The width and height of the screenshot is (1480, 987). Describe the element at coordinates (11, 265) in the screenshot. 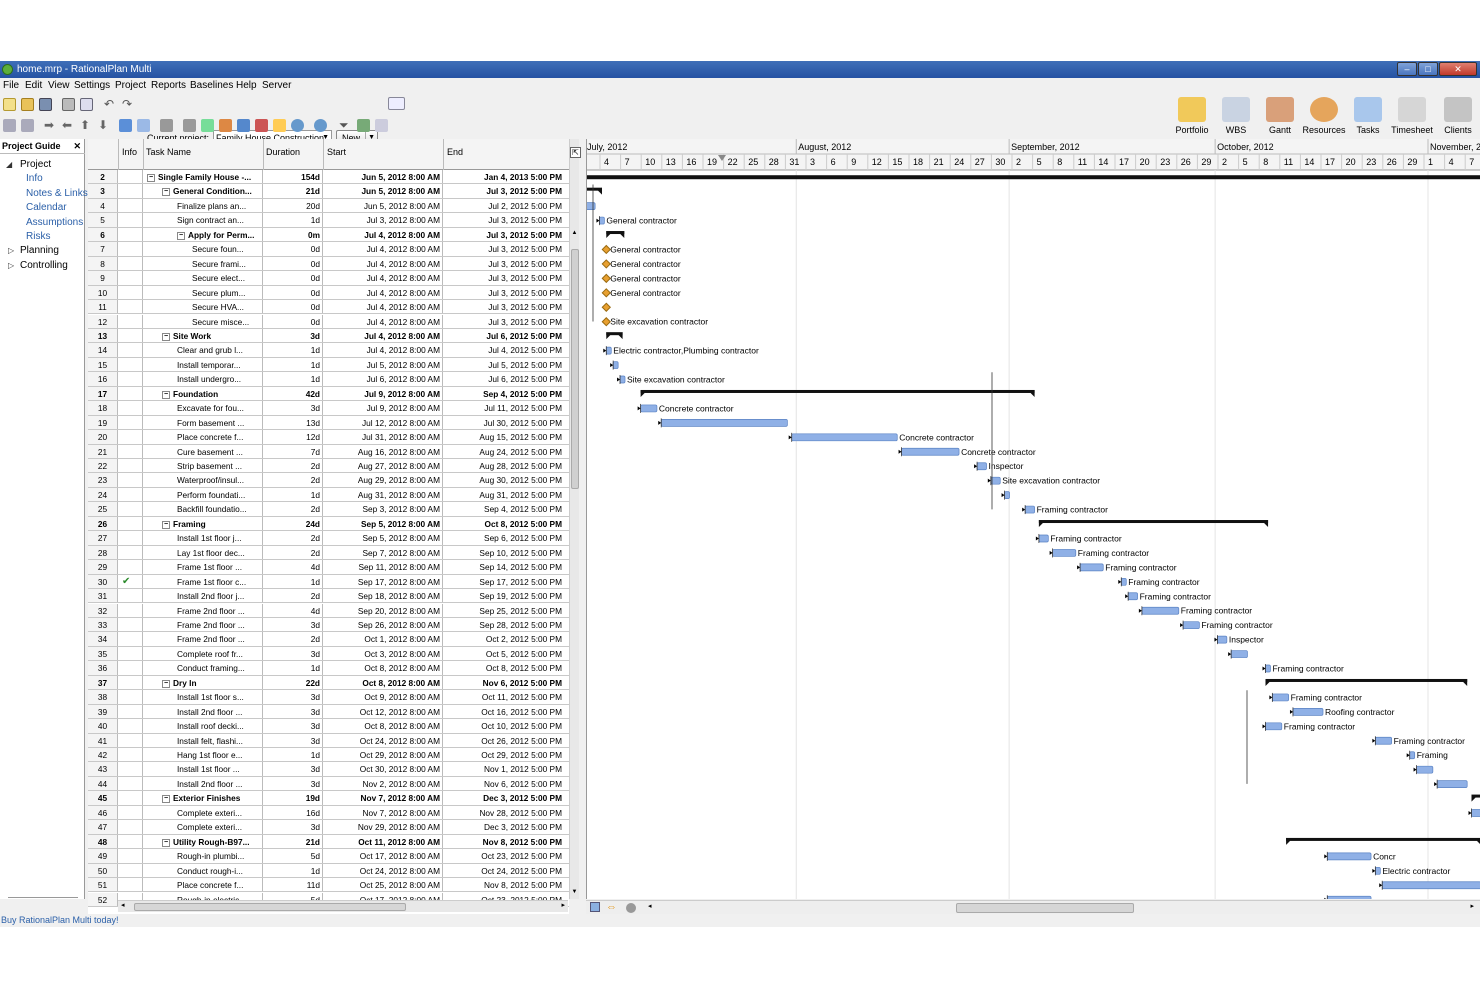

I see `chevron-right-icon: ▷` at that location.